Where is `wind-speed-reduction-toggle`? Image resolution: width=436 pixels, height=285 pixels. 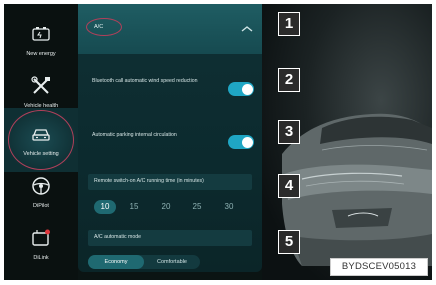 wind-speed-reduction-toggle is located at coordinates (241, 89).